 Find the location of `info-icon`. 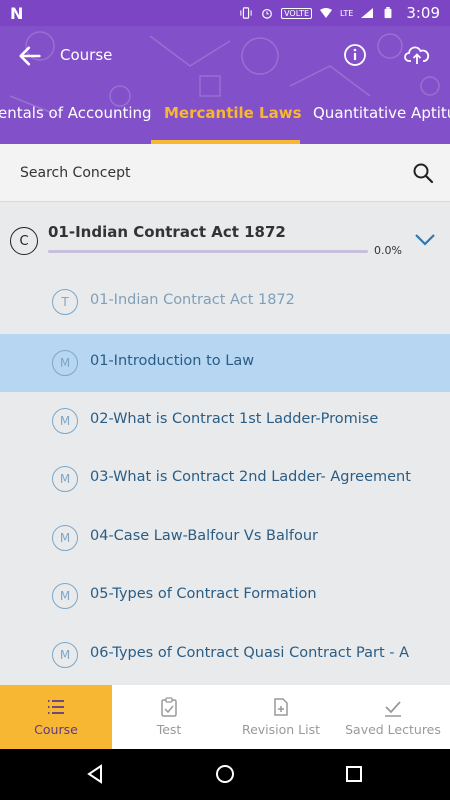

info-icon is located at coordinates (355, 55).